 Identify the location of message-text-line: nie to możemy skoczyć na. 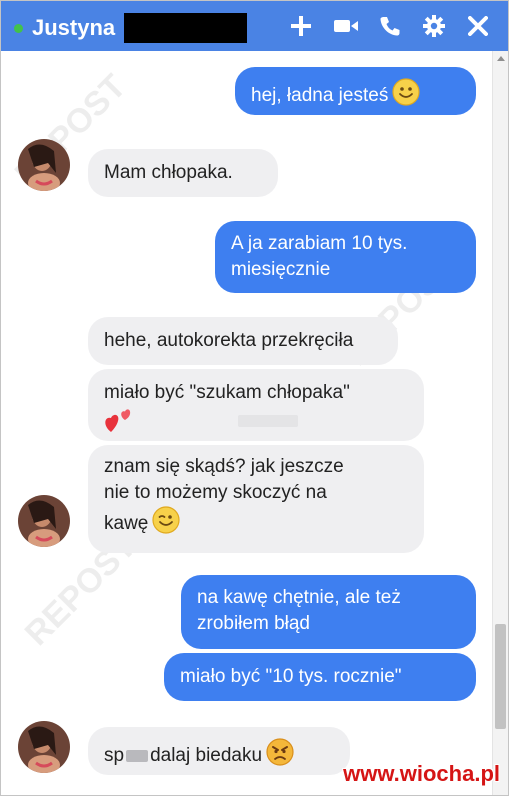
(215, 492).